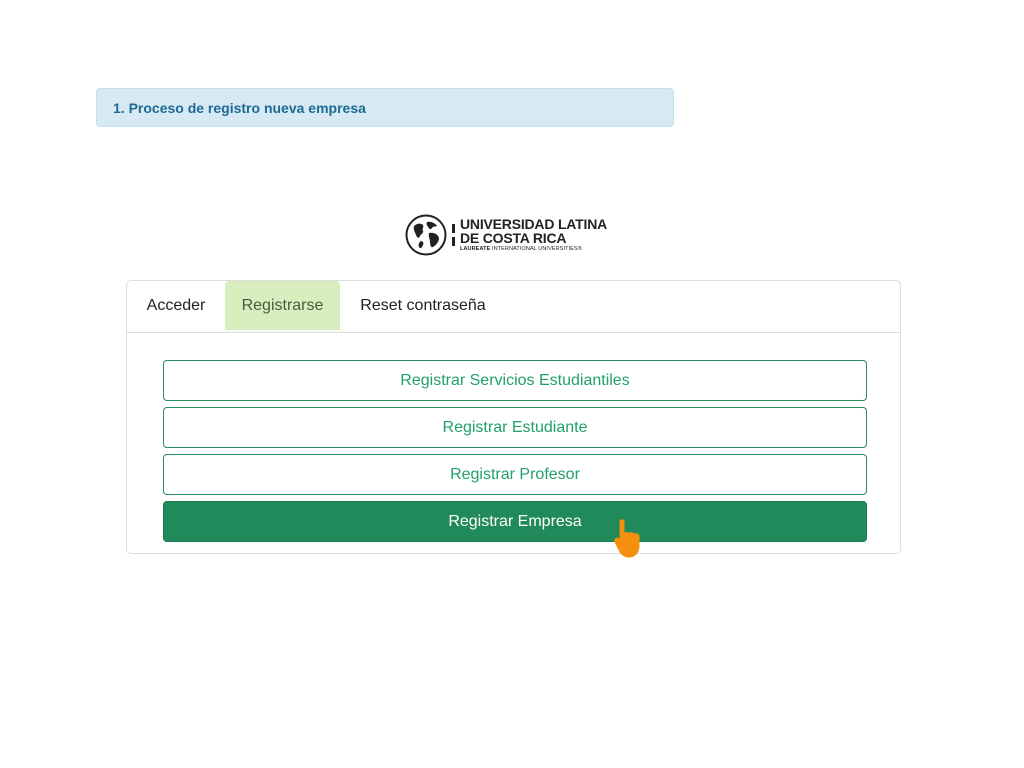  Describe the element at coordinates (515, 427) in the screenshot. I see `register-student-button: Registrar Estudiante` at that location.